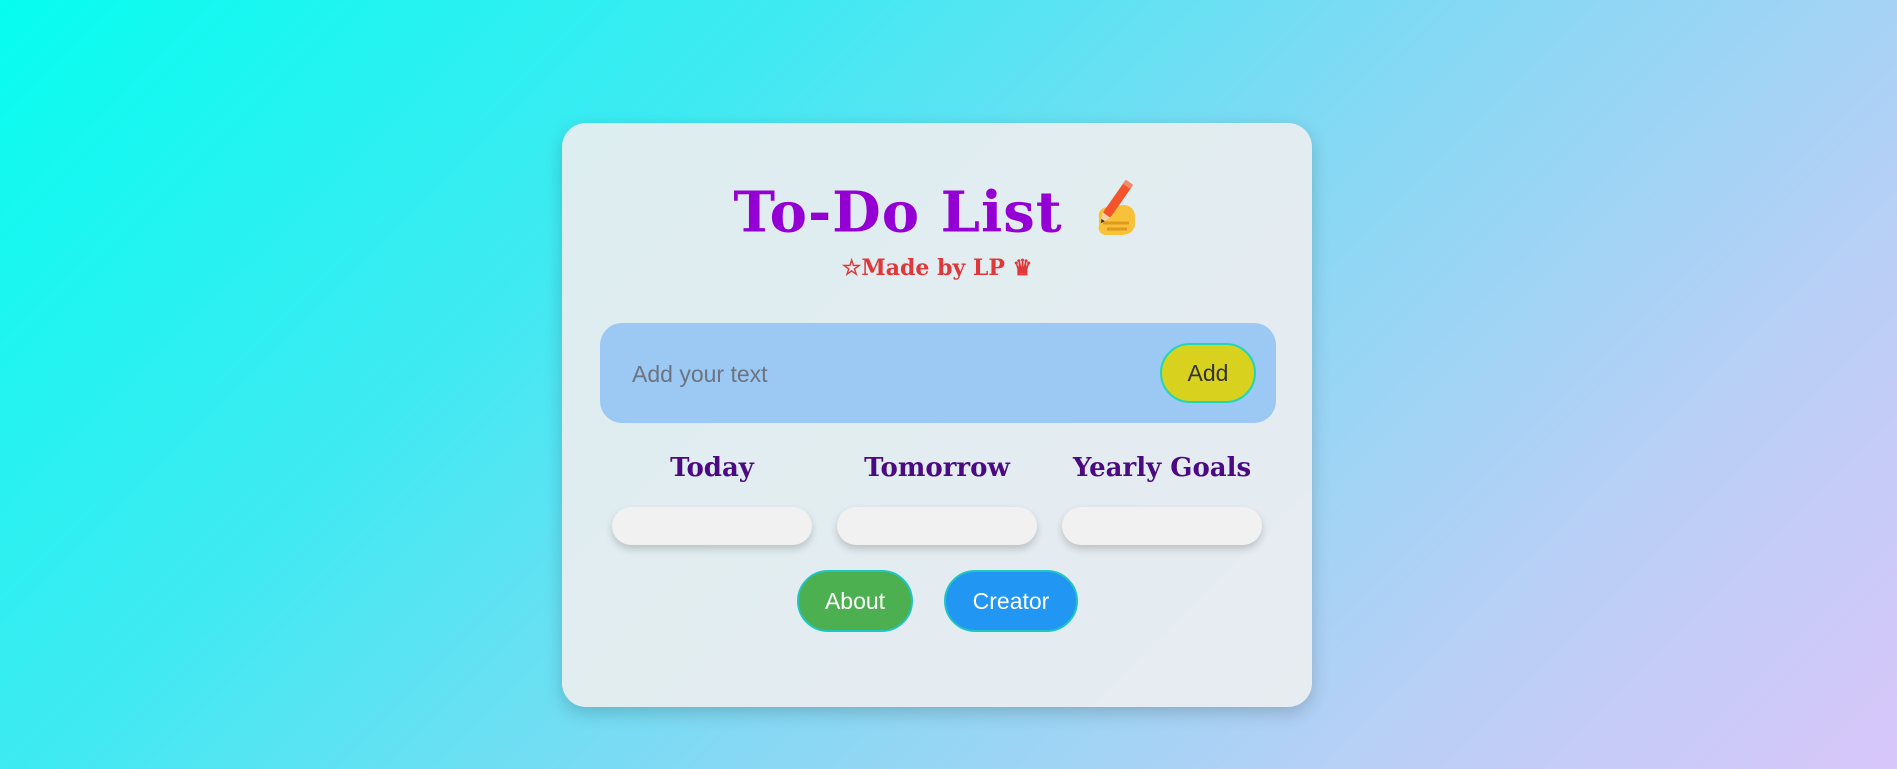 The image size is (1897, 769). What do you see at coordinates (1208, 373) in the screenshot?
I see `add-button: Add` at bounding box center [1208, 373].